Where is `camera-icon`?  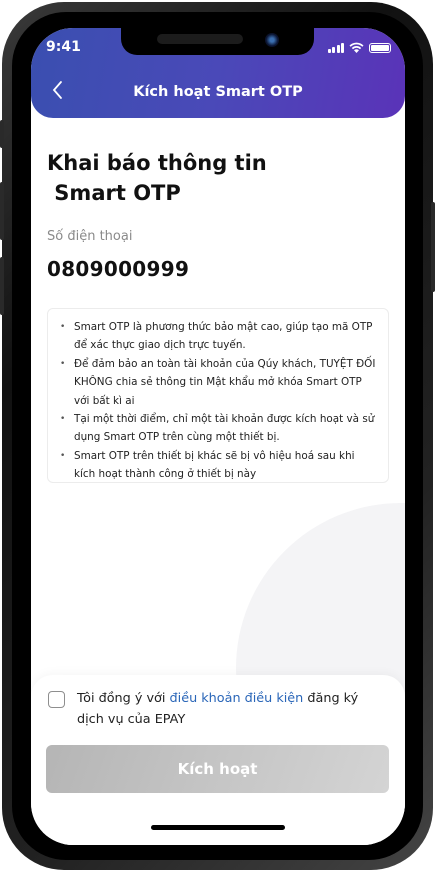 camera-icon is located at coordinates (272, 40).